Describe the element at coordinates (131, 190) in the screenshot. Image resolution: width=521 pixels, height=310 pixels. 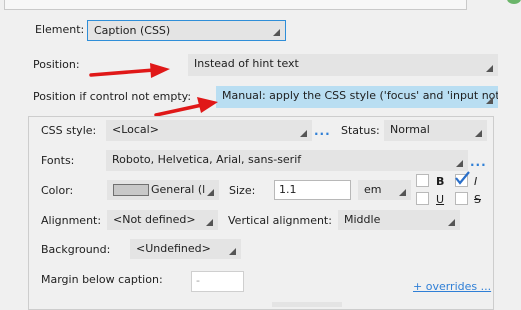
I see `color-swatch` at that location.